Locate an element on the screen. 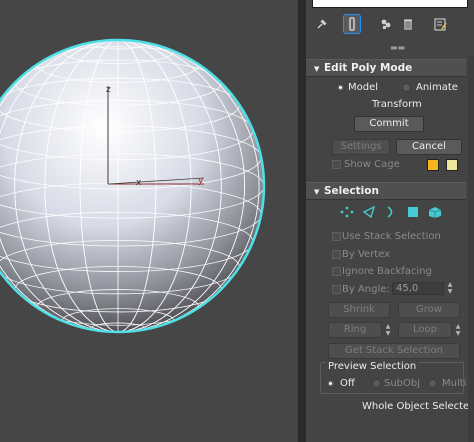  shrink-button: Shrink is located at coordinates (359, 310).